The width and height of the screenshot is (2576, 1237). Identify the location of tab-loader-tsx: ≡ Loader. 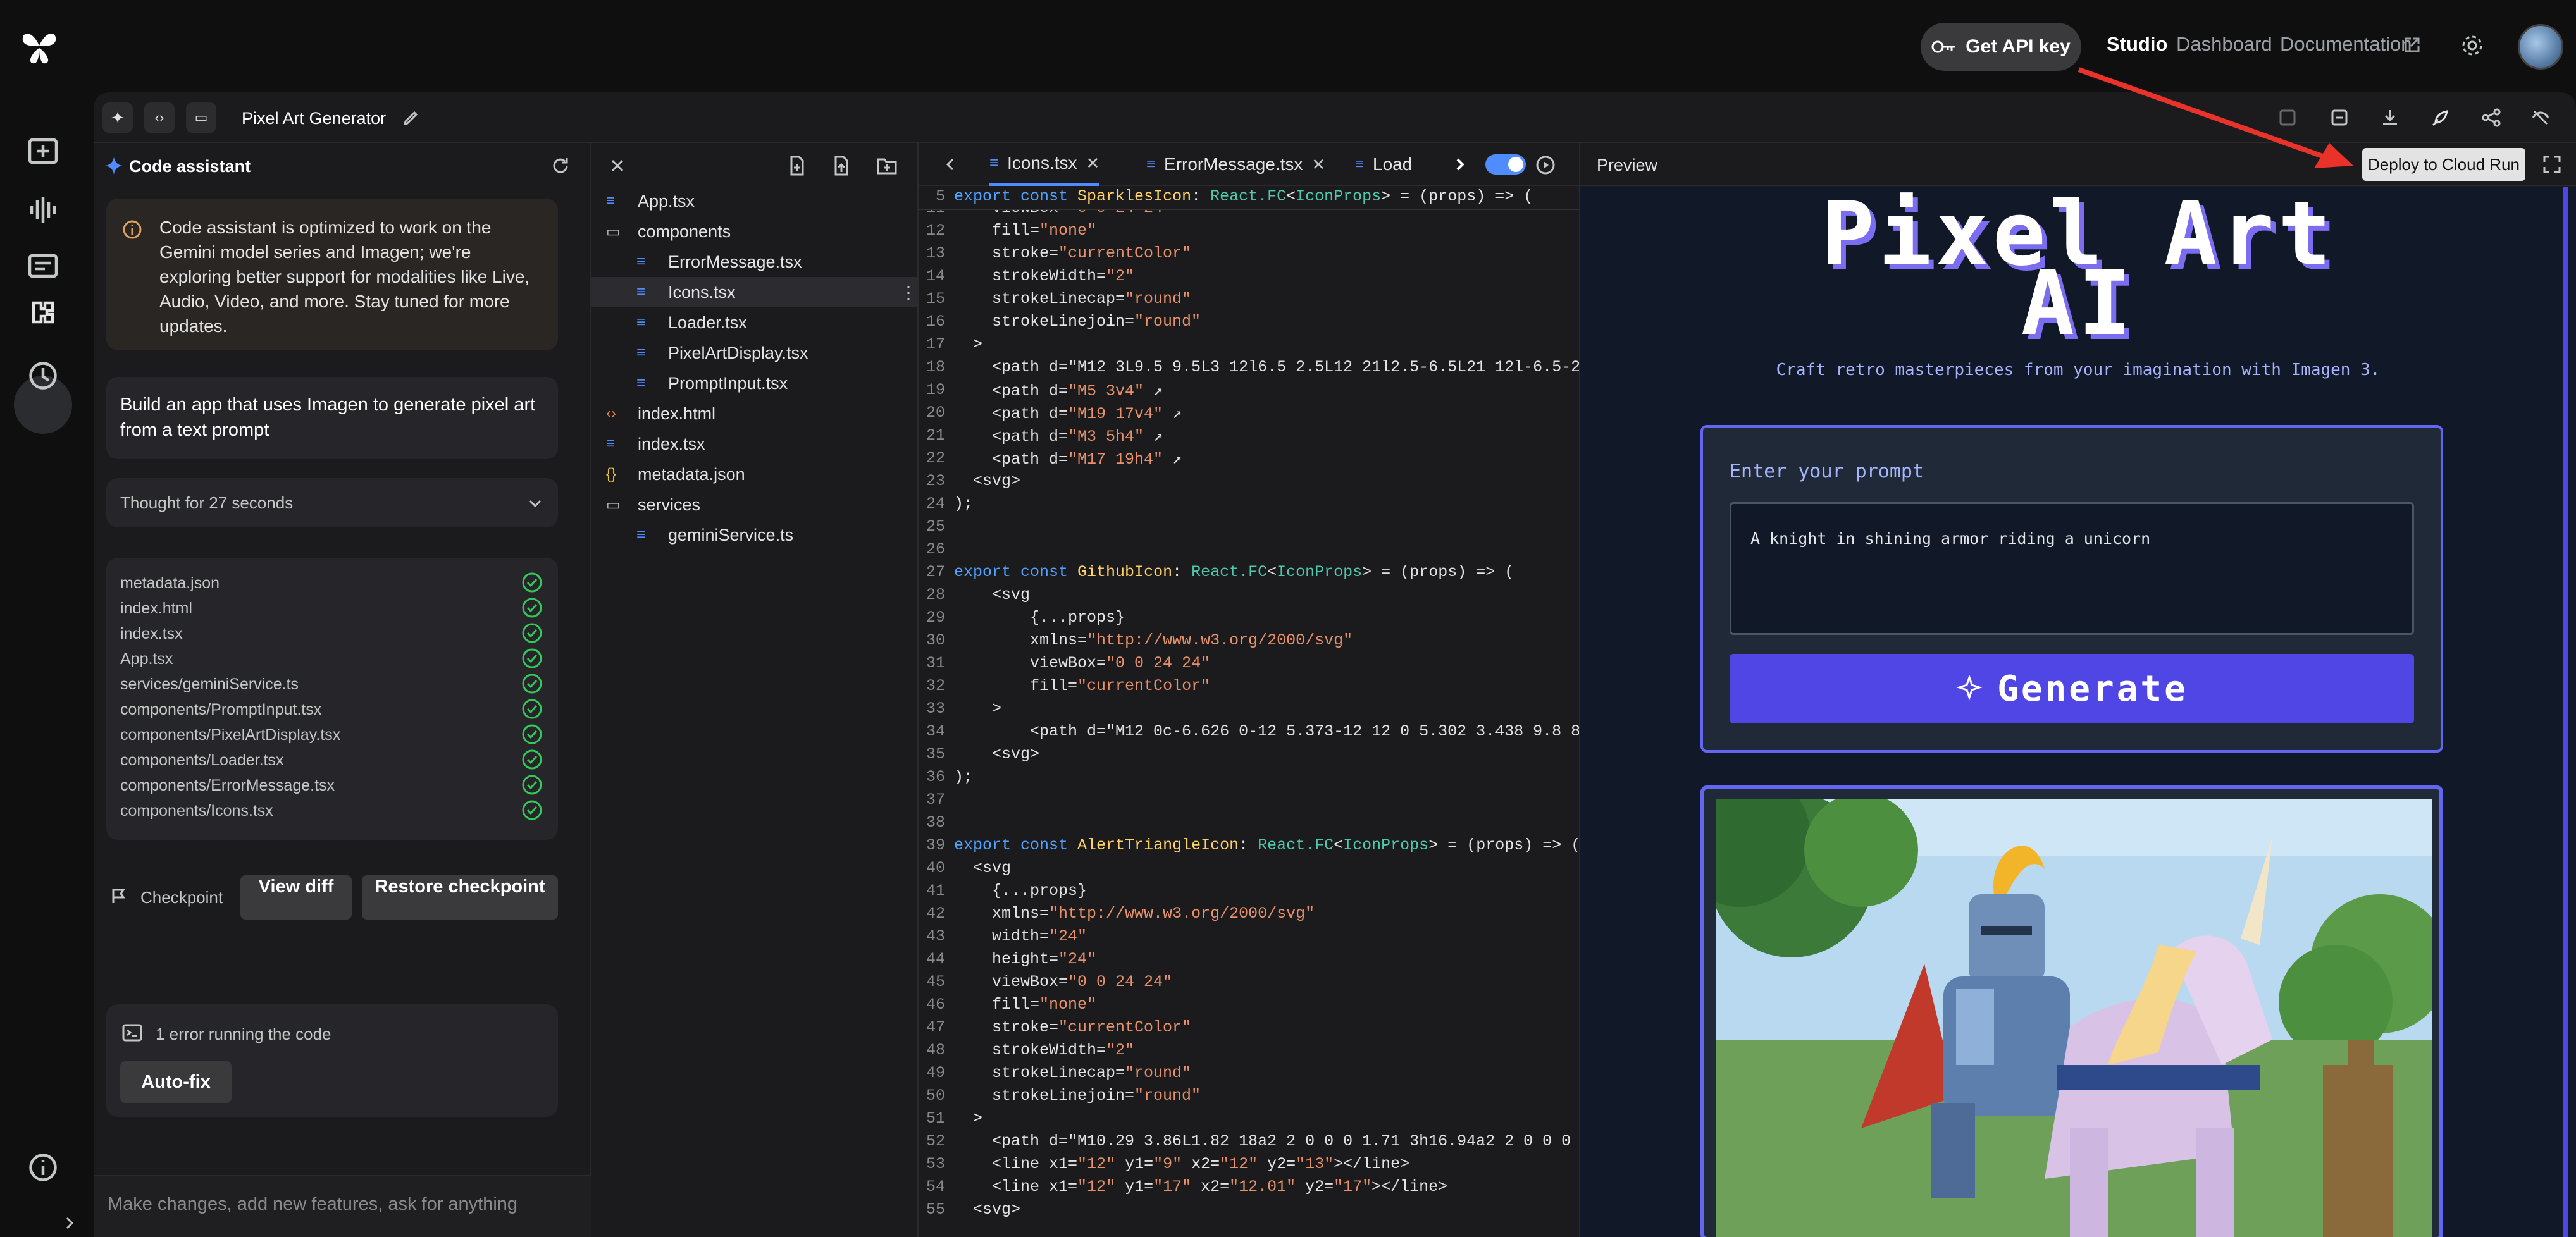
(1384, 164).